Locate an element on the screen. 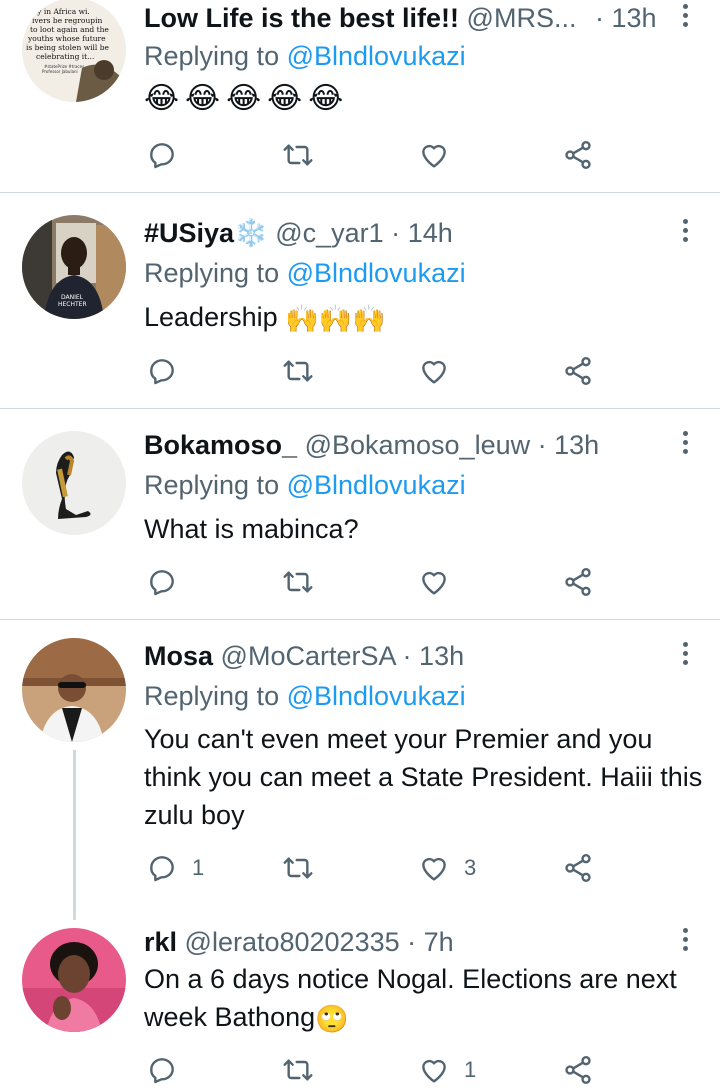  avatar: DANIEL HECHTER is located at coordinates (74, 267).